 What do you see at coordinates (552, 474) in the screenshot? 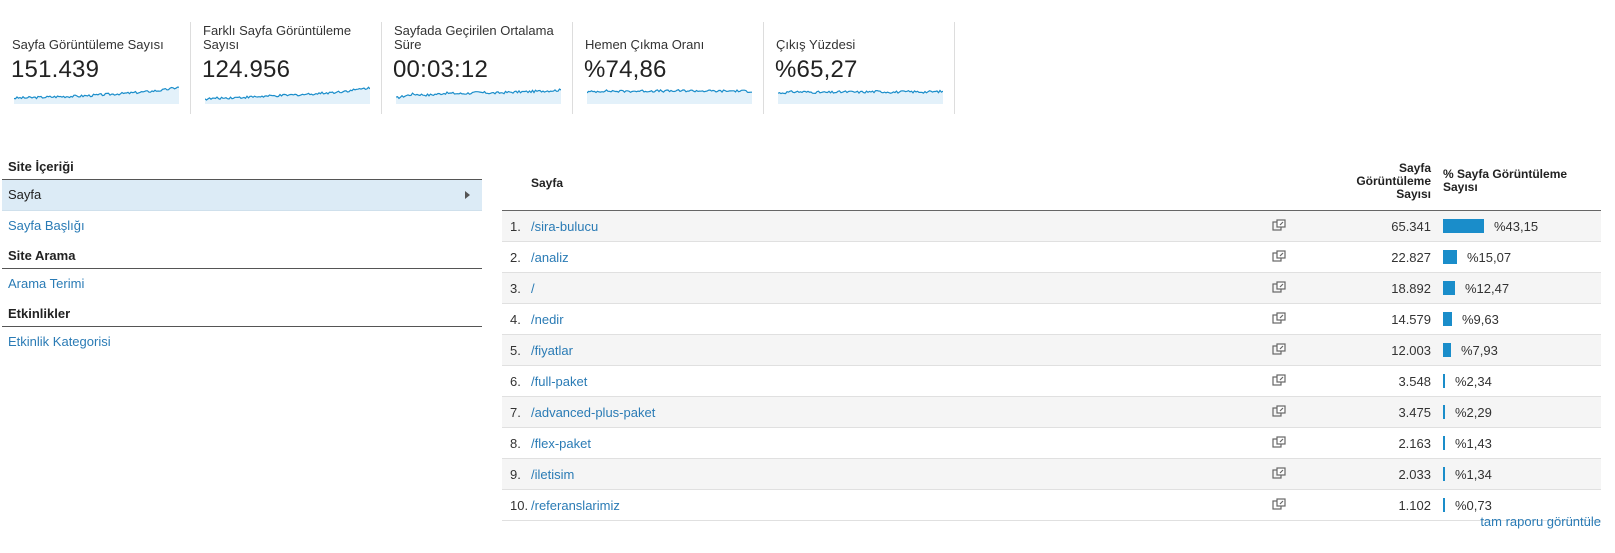
I see `page-link: /iletisim` at bounding box center [552, 474].